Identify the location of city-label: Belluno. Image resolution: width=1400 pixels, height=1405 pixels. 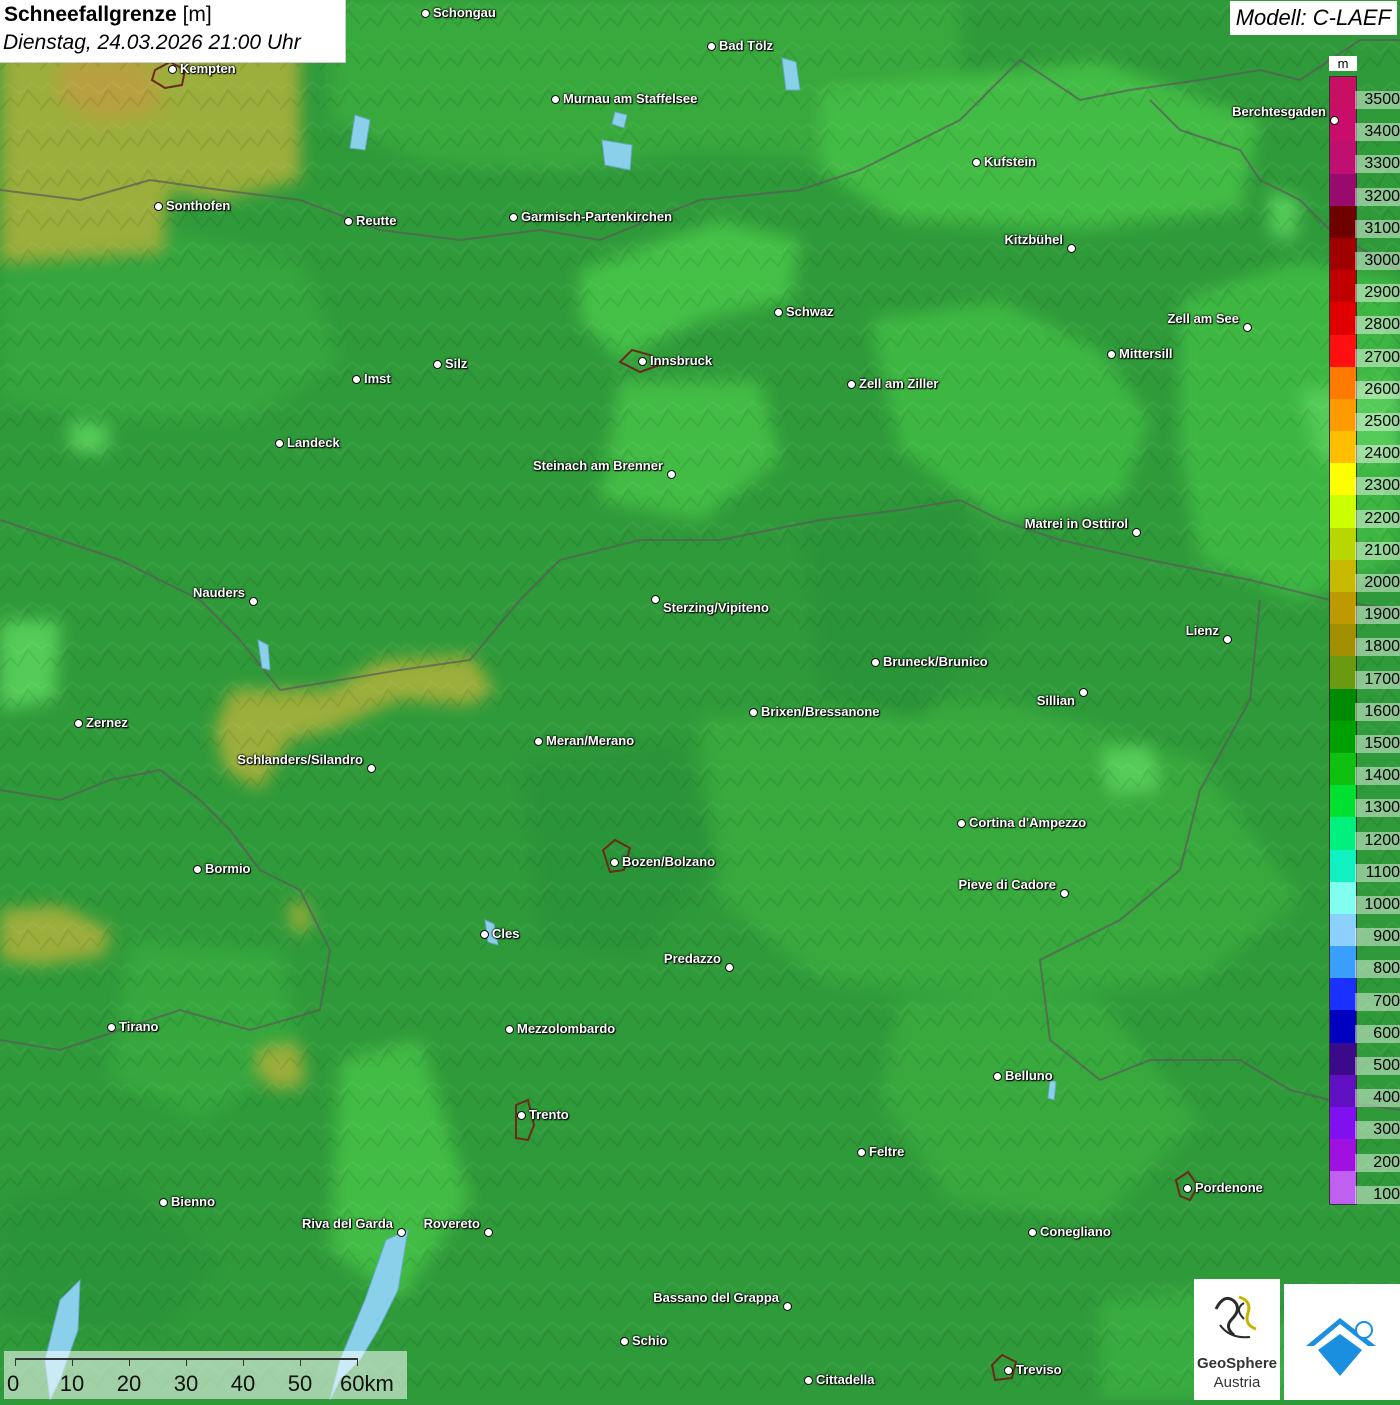
(1029, 1075).